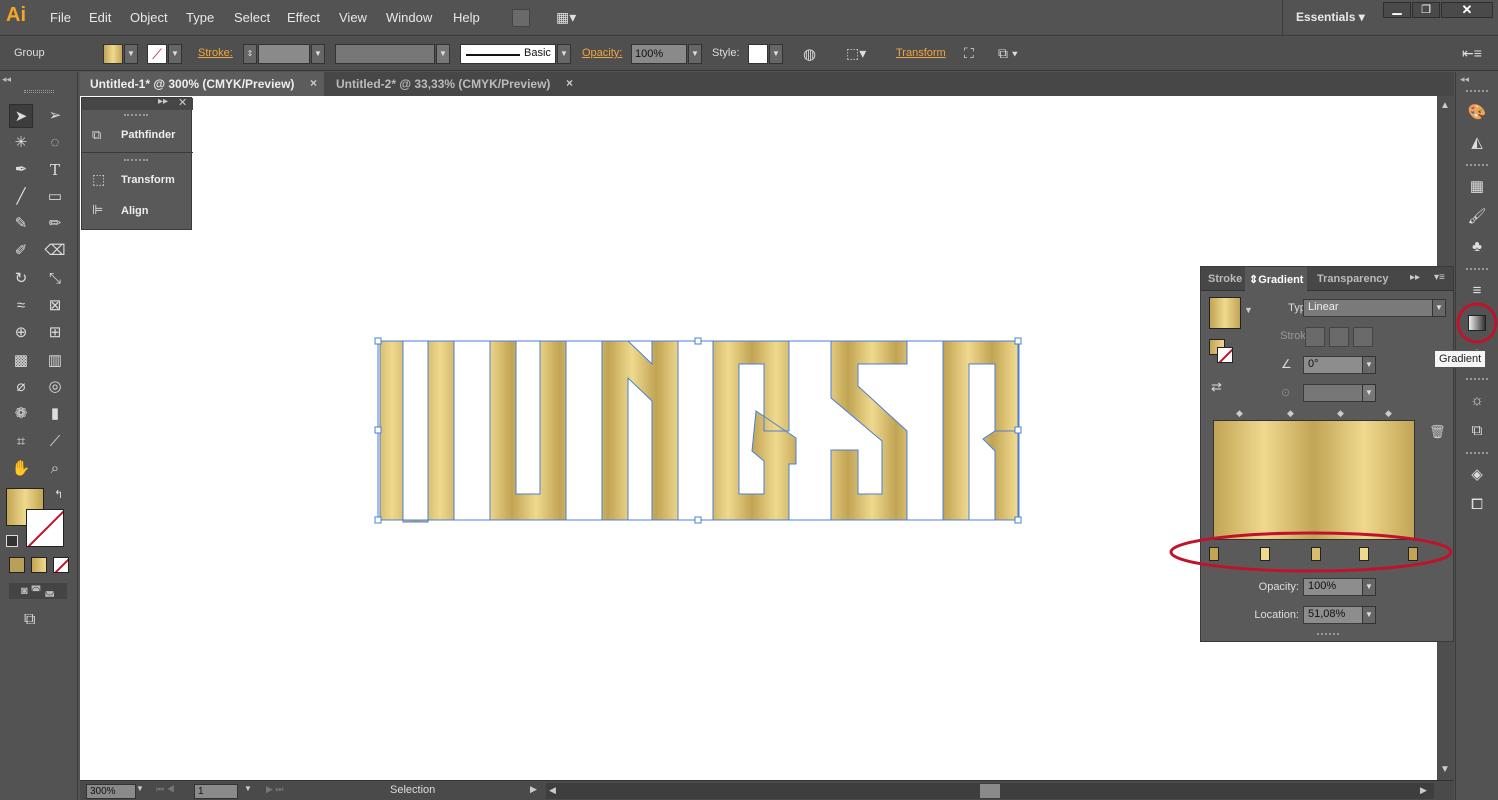 The image size is (1498, 800). What do you see at coordinates (135, 211) in the screenshot?
I see `align-panel-button: Align` at bounding box center [135, 211].